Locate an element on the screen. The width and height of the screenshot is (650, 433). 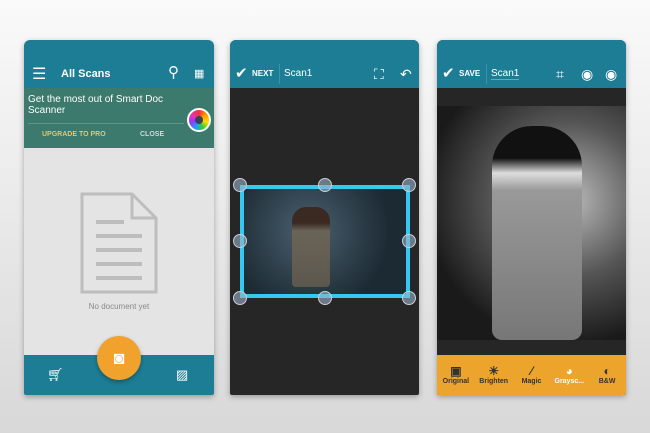
filter-bw: ◐ B&W is located at coordinates (607, 375).